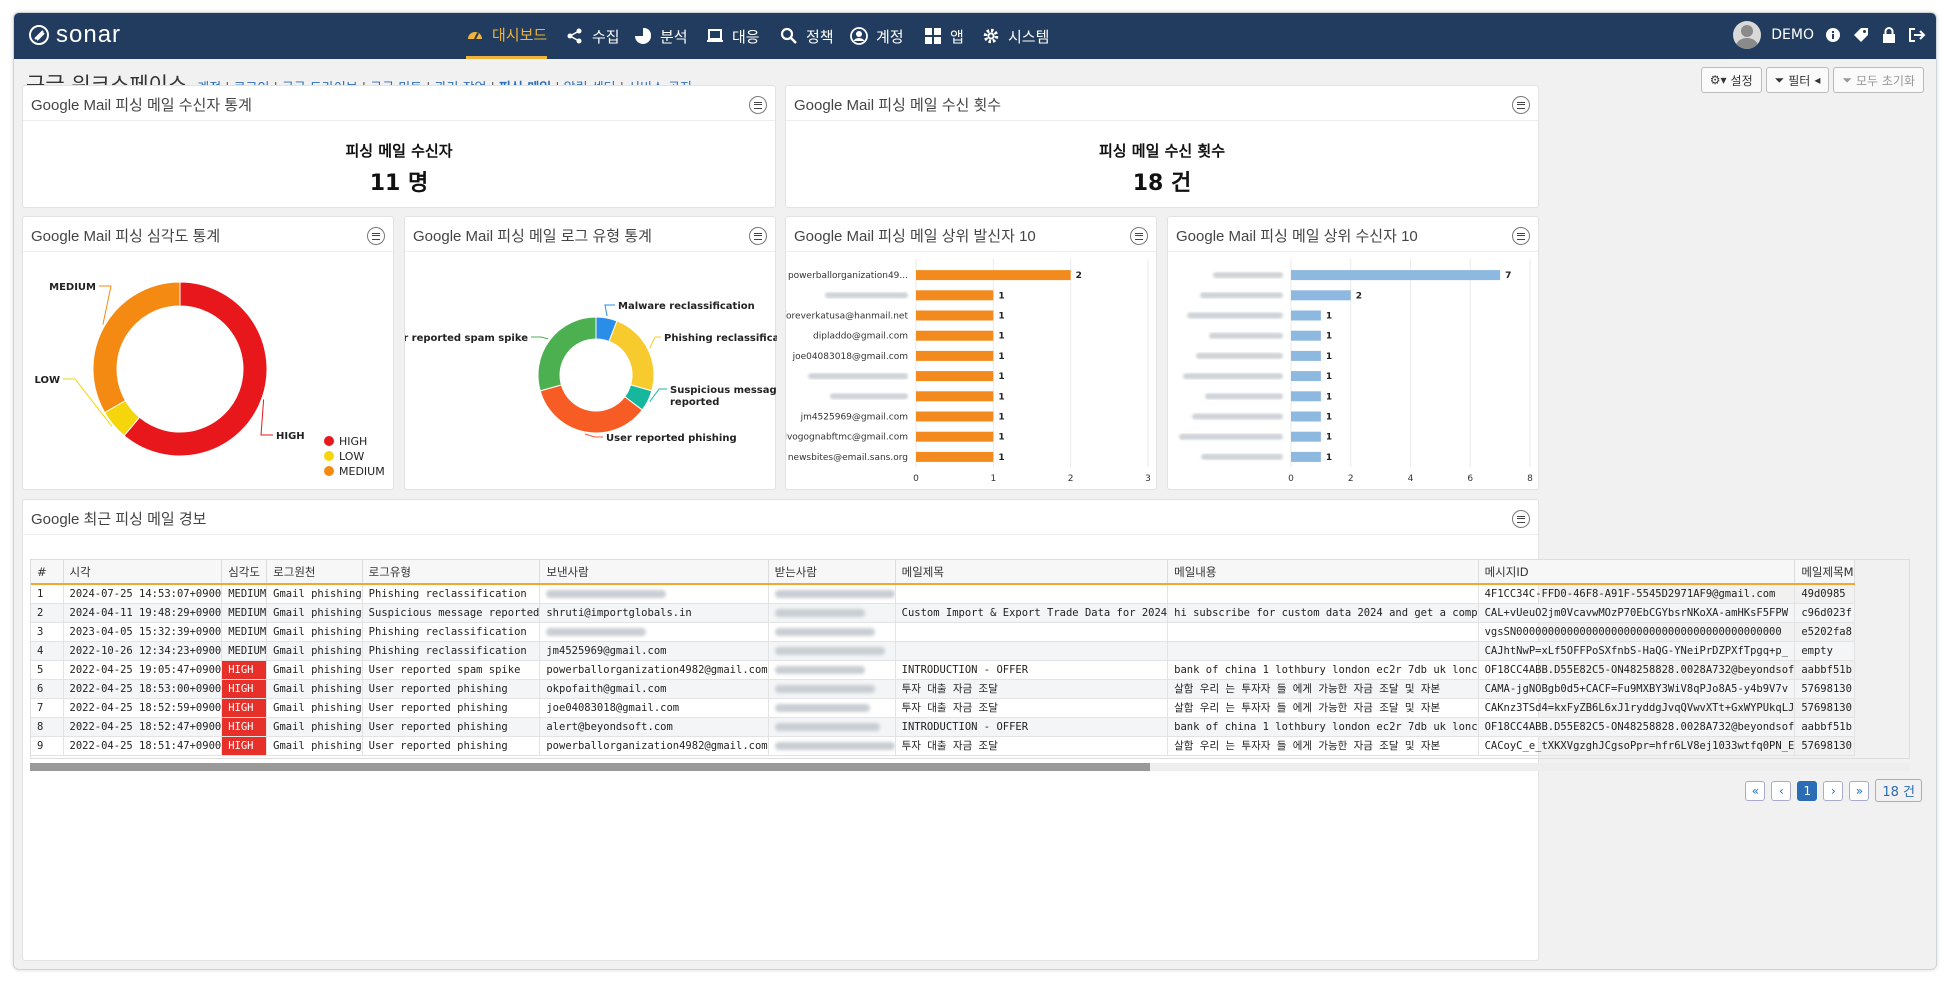  Describe the element at coordinates (1731, 80) in the screenshot. I see `settings-button: ⚙▾ 설정` at that location.